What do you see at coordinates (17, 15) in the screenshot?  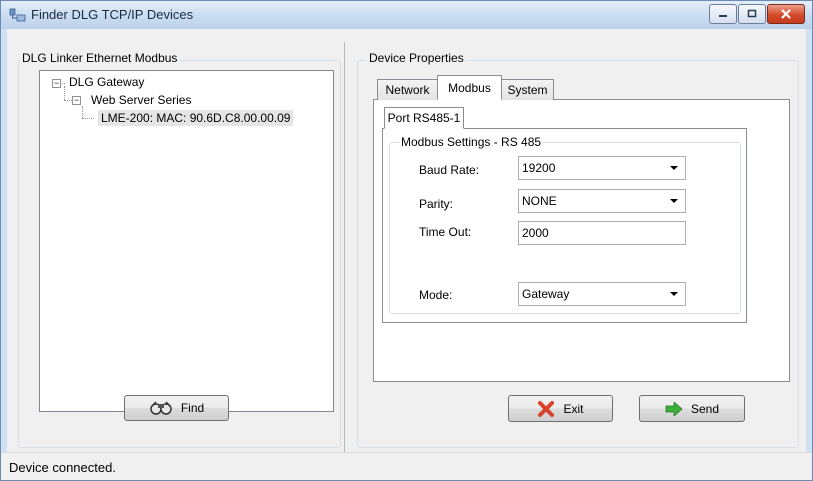 I see `app-icon` at bounding box center [17, 15].